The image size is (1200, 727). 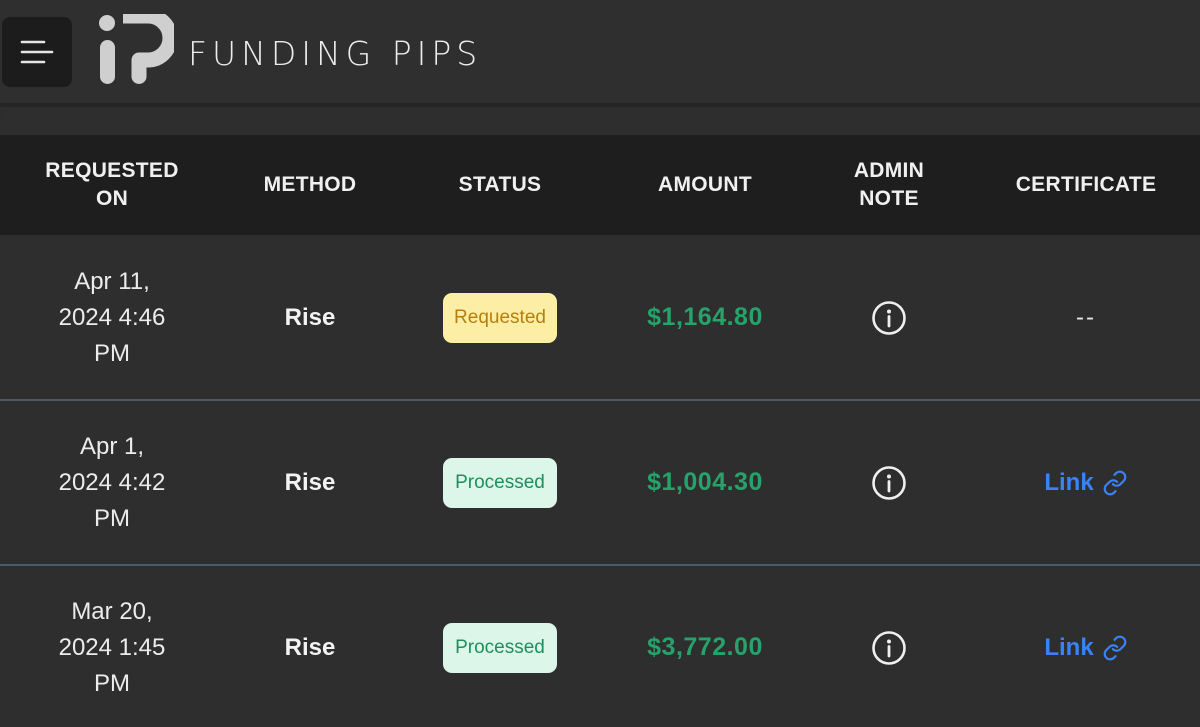 What do you see at coordinates (112, 647) in the screenshot?
I see `requested-on-cell: Mar 20, 2024 1:45 PM` at bounding box center [112, 647].